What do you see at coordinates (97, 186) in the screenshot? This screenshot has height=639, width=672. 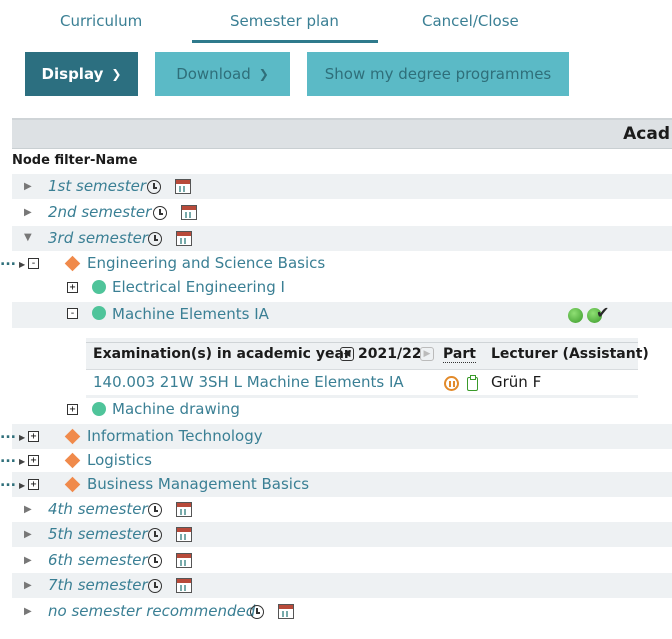 I see `semester-label: 1st semester` at bounding box center [97, 186].